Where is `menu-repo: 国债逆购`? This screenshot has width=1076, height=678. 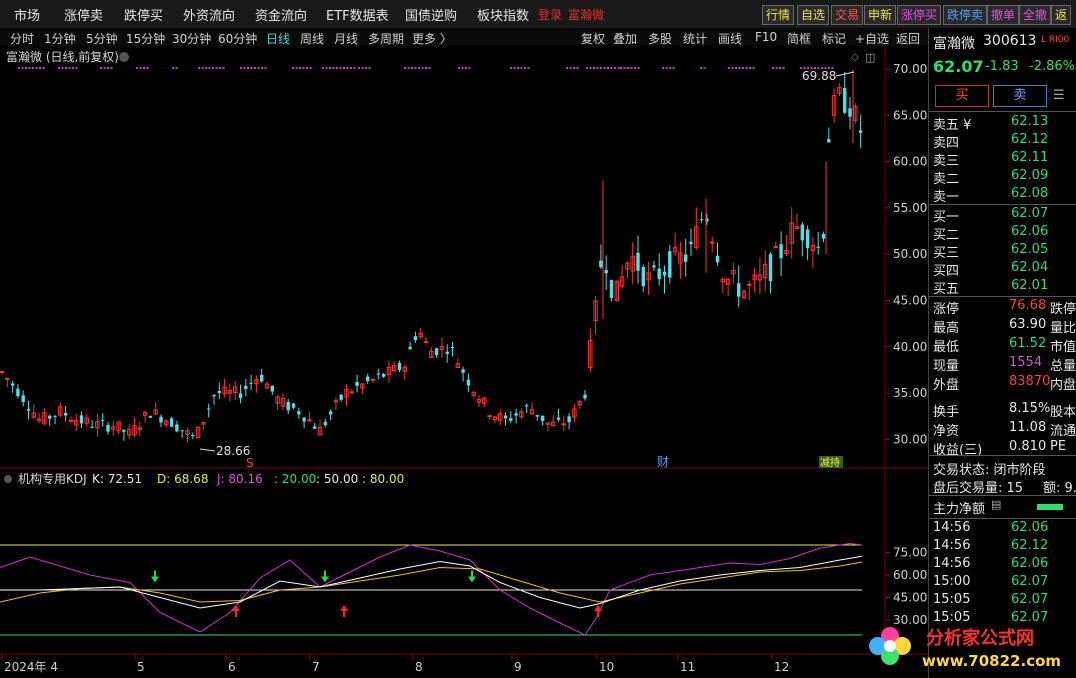 menu-repo: 国债逆购 is located at coordinates (431, 14).